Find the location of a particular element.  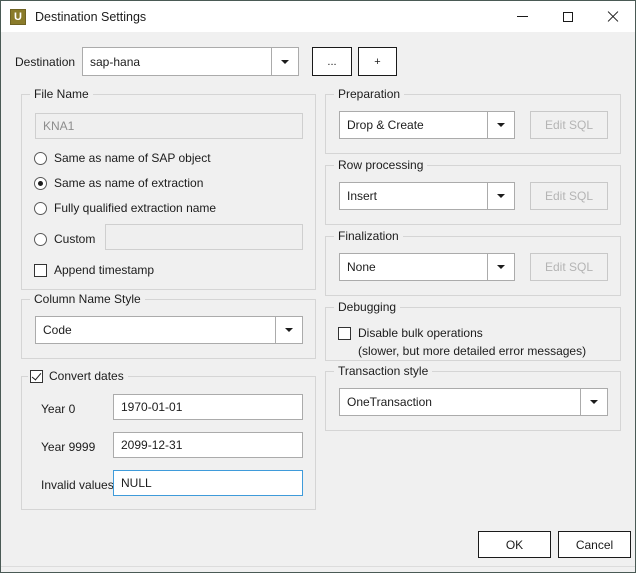

finalization-value: None is located at coordinates (361, 267).